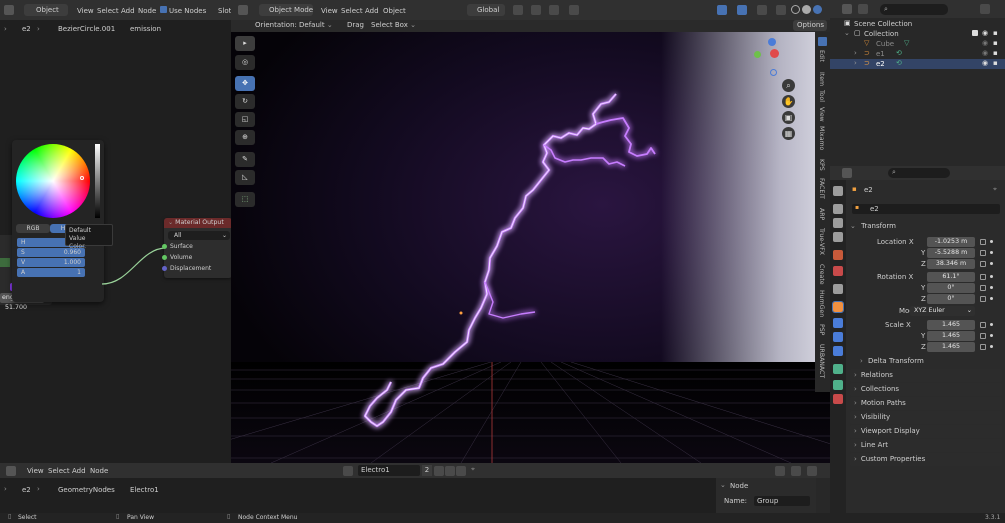 The height and width of the screenshot is (523, 1005). I want to click on location-z-field: 38.346 m, so click(951, 264).